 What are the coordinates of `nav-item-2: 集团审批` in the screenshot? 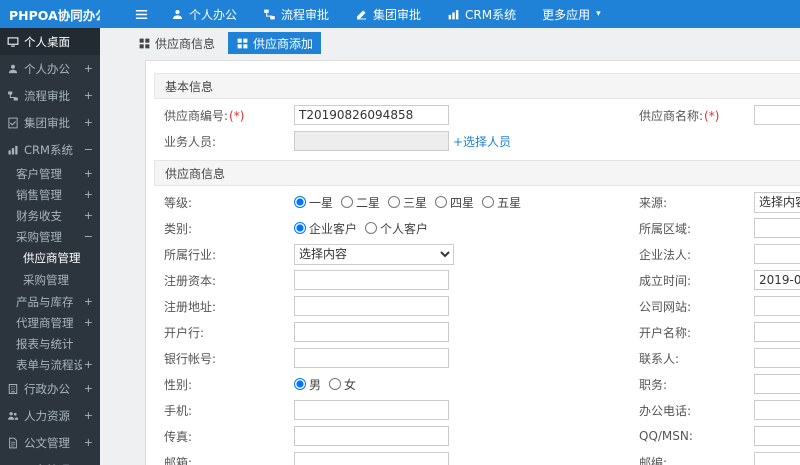 It's located at (388, 14).